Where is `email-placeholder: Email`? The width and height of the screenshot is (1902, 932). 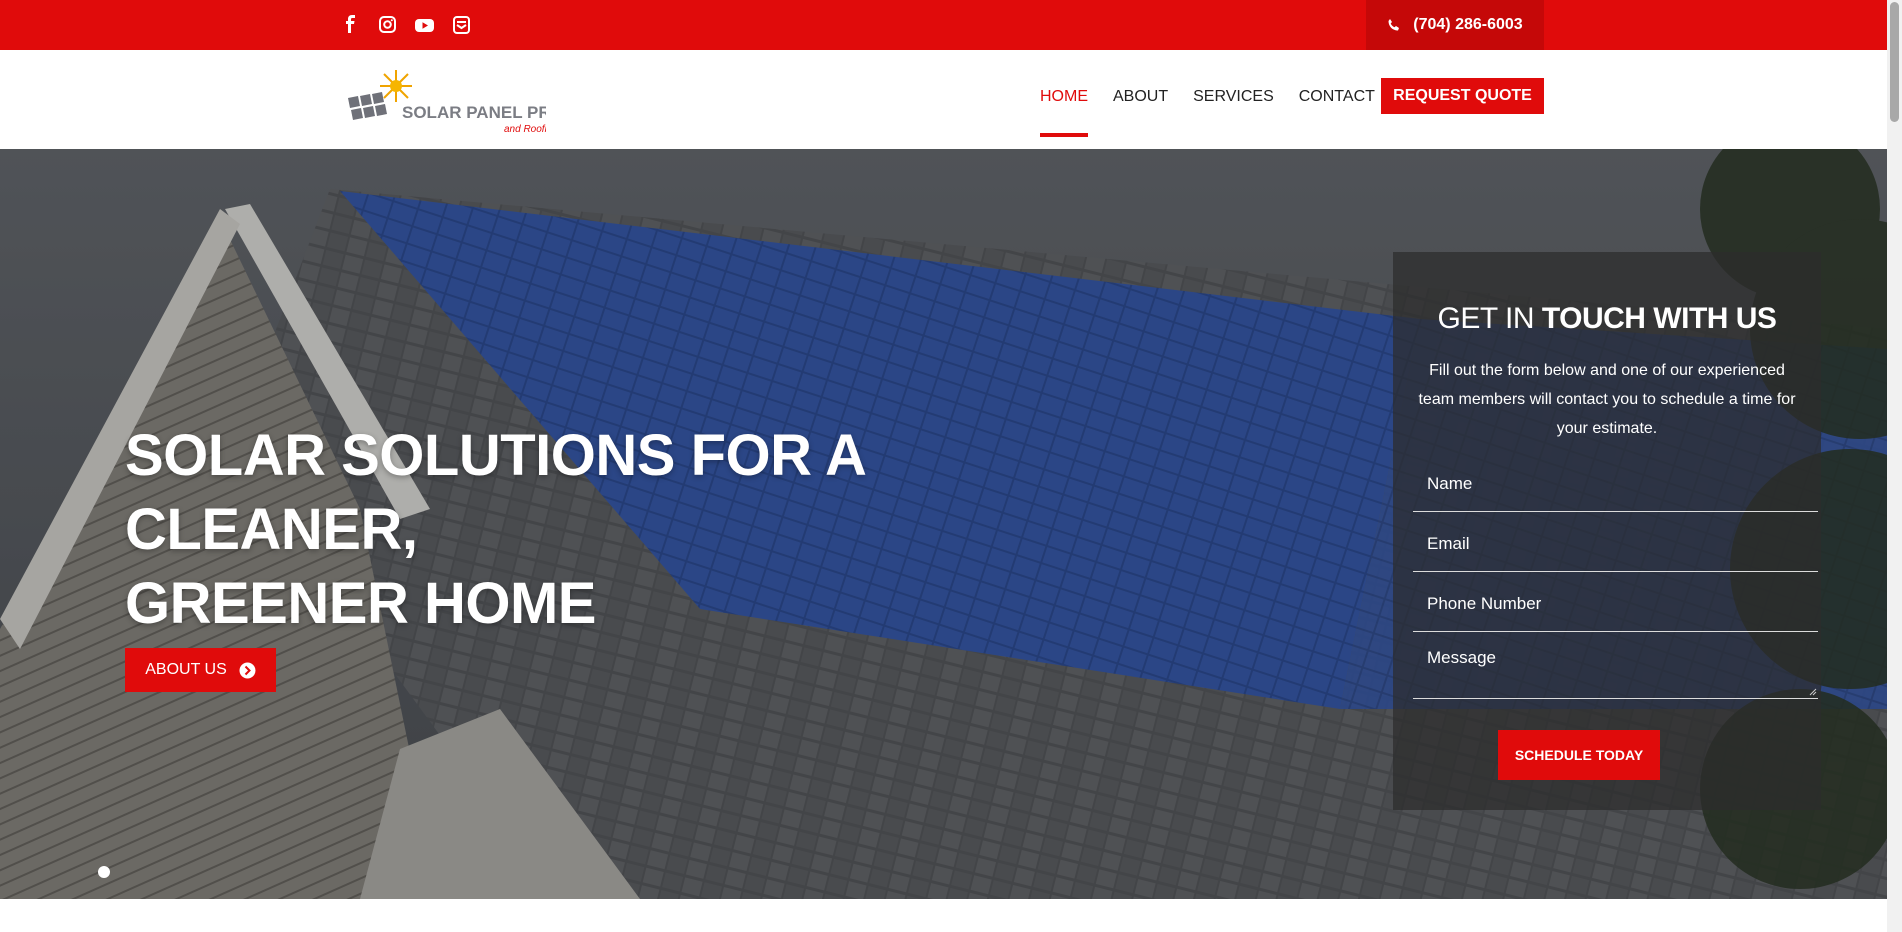
email-placeholder: Email is located at coordinates (1448, 543).